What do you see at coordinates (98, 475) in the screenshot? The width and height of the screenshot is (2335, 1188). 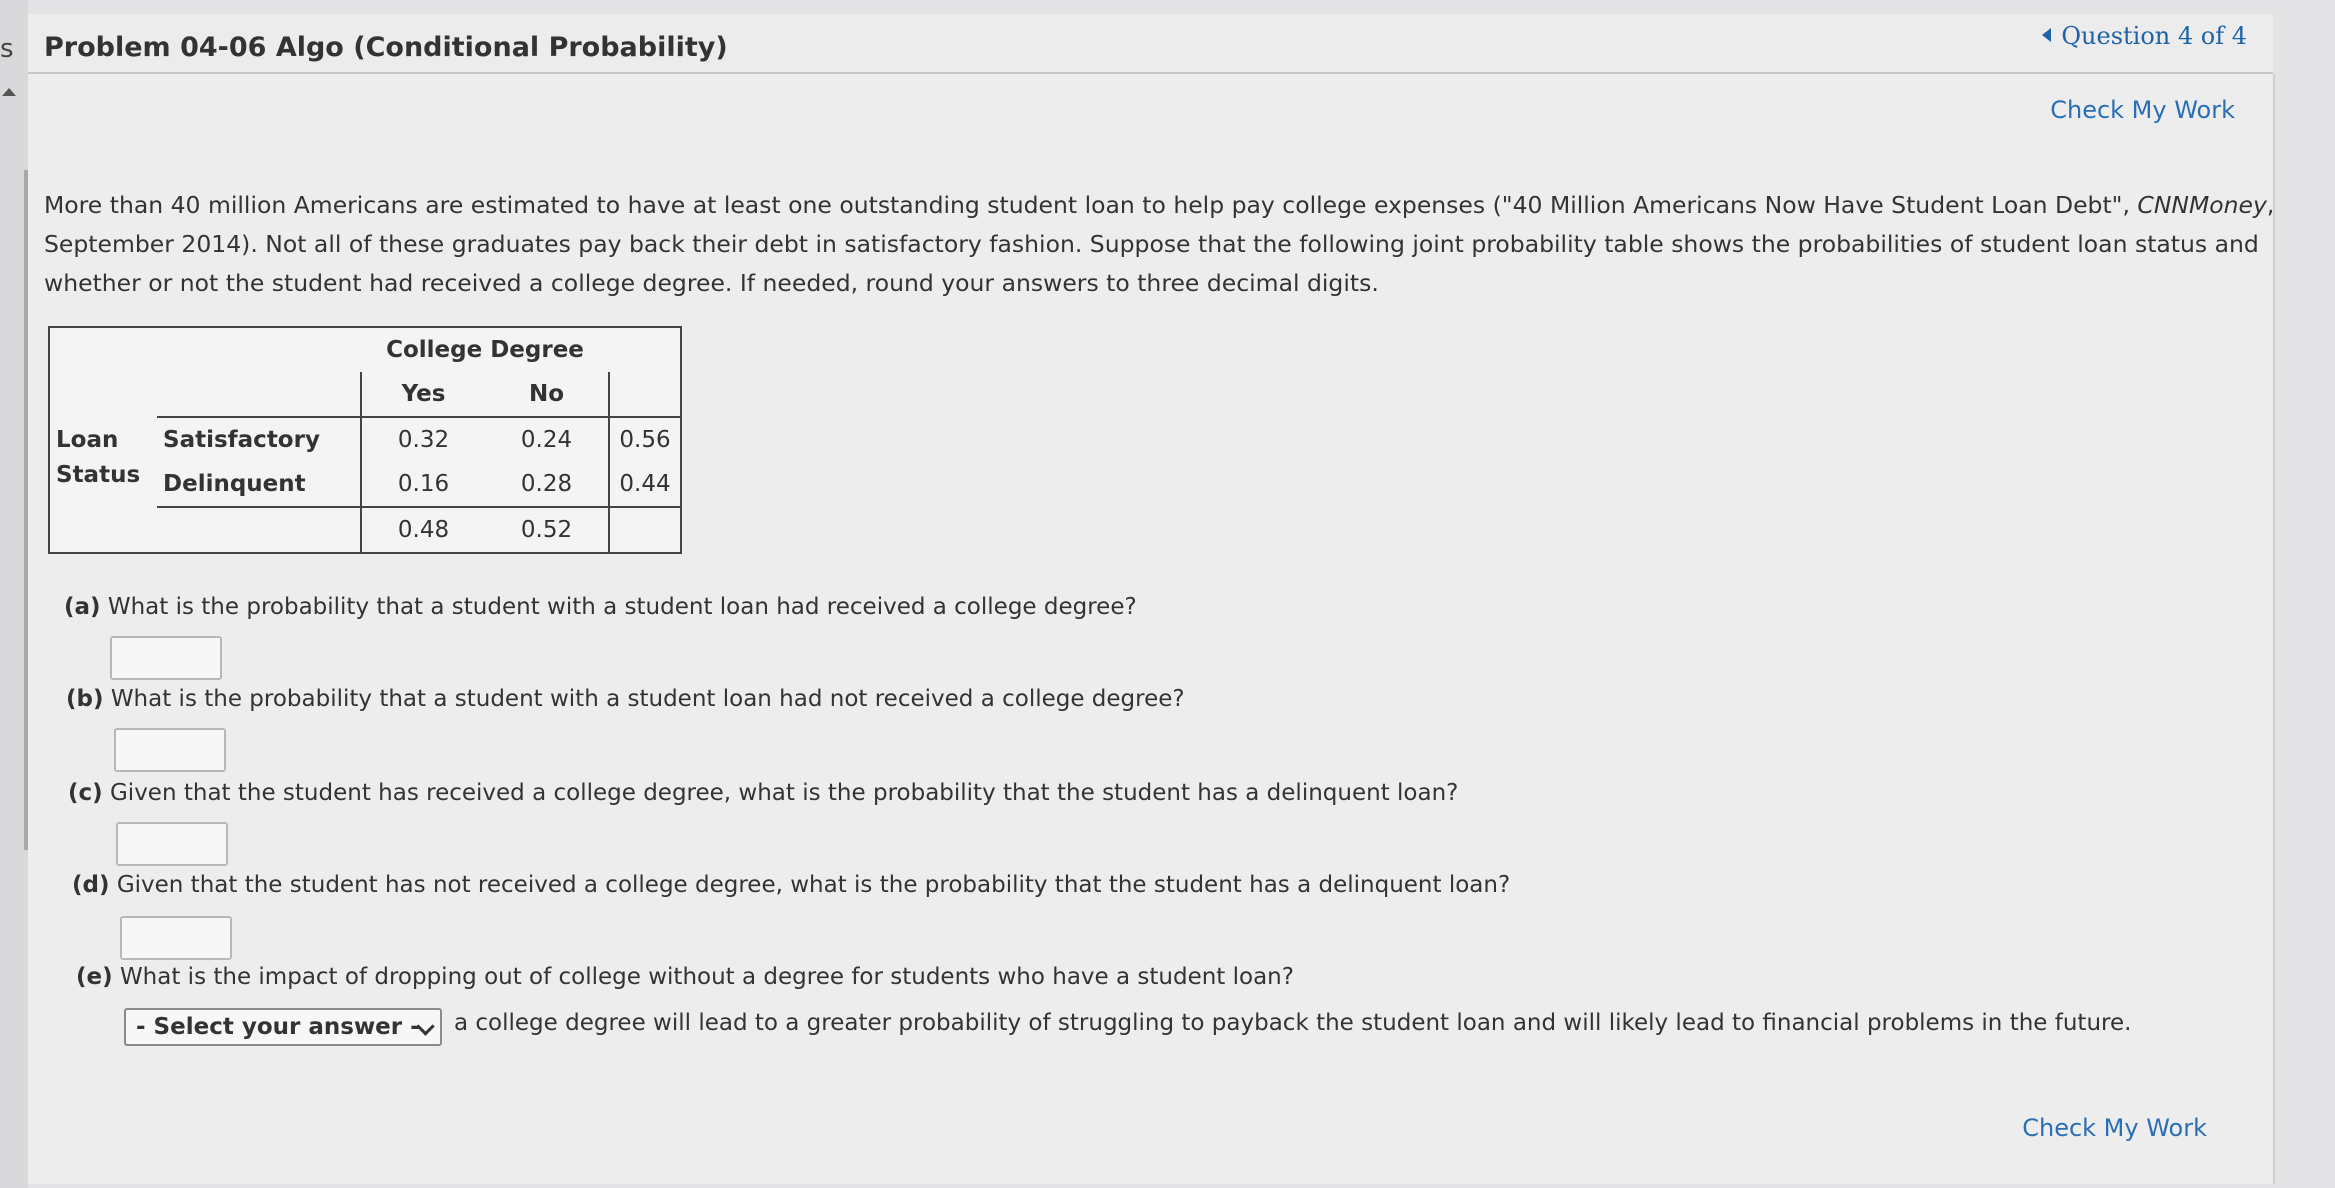 I see `row-group-label-2: Status` at bounding box center [98, 475].